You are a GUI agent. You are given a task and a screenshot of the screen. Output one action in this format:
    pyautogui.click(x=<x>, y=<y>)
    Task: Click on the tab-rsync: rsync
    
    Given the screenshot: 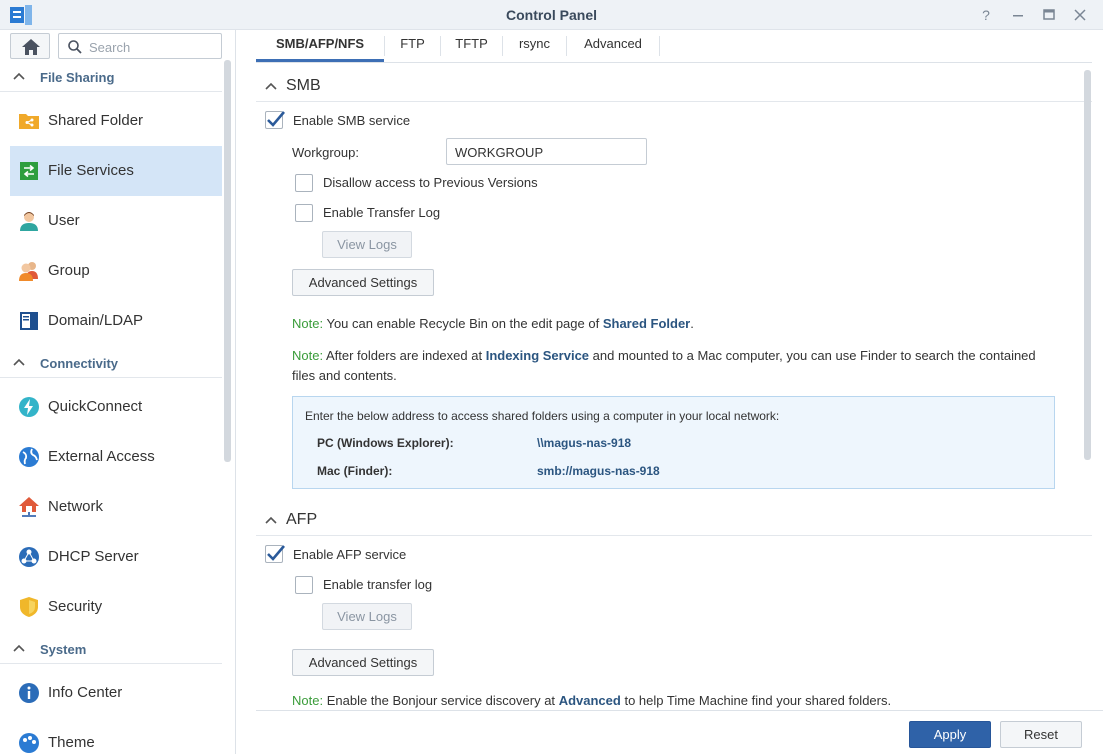 What is the action you would take?
    pyautogui.click(x=534, y=46)
    